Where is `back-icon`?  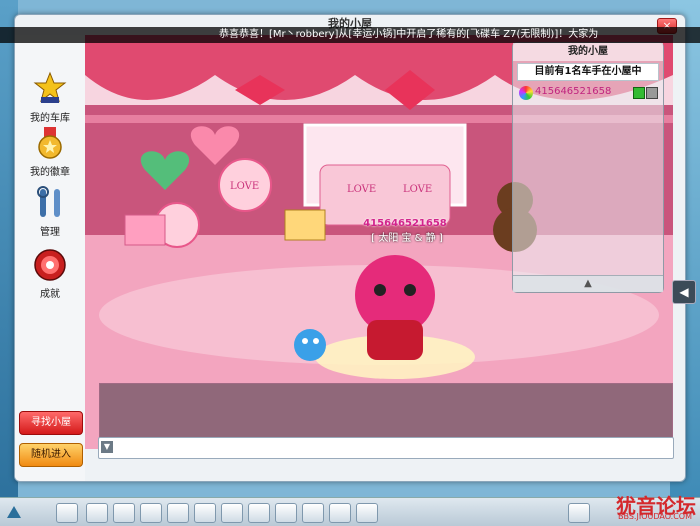 back-icon is located at coordinates (67, 513).